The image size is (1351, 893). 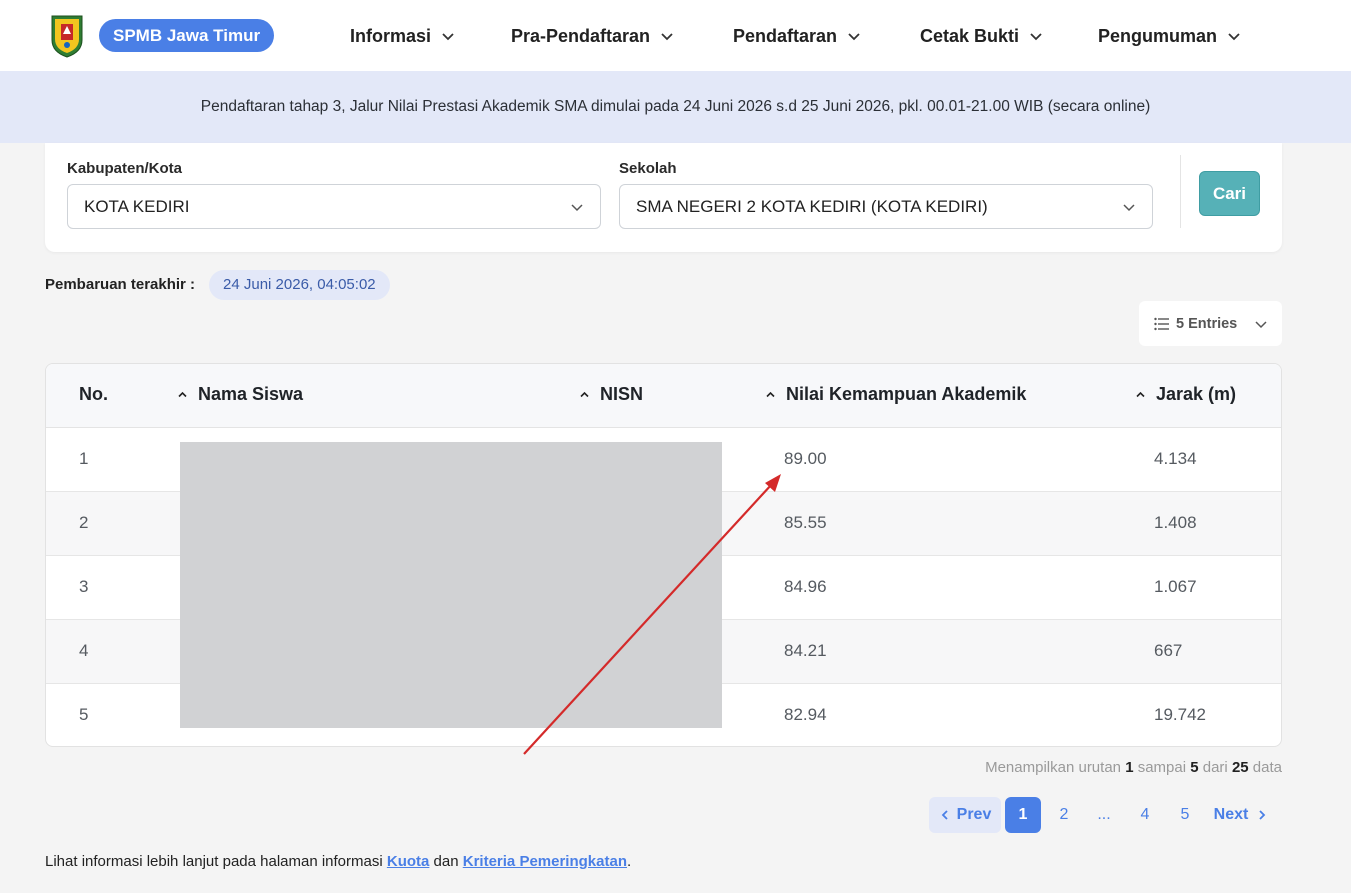 I want to click on column-nama-siswa: Nama Siswa, so click(x=240, y=394).